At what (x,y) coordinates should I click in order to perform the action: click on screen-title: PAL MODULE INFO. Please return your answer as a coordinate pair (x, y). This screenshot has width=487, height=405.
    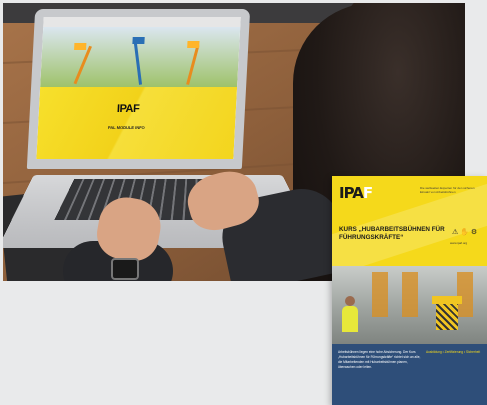
    Looking at the image, I should click on (126, 127).